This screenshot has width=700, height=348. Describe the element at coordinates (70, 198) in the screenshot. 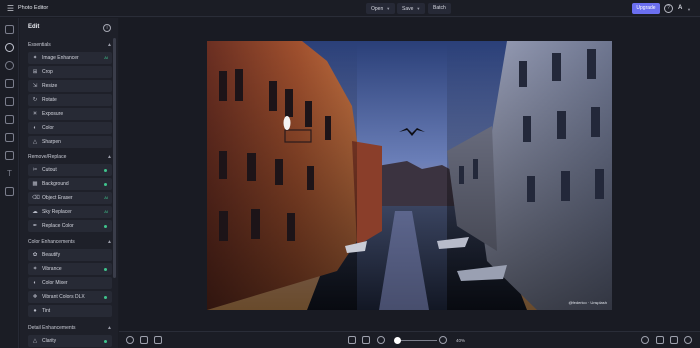

I see `tool-object-eraser: ⌫ Object Eraser AI` at that location.